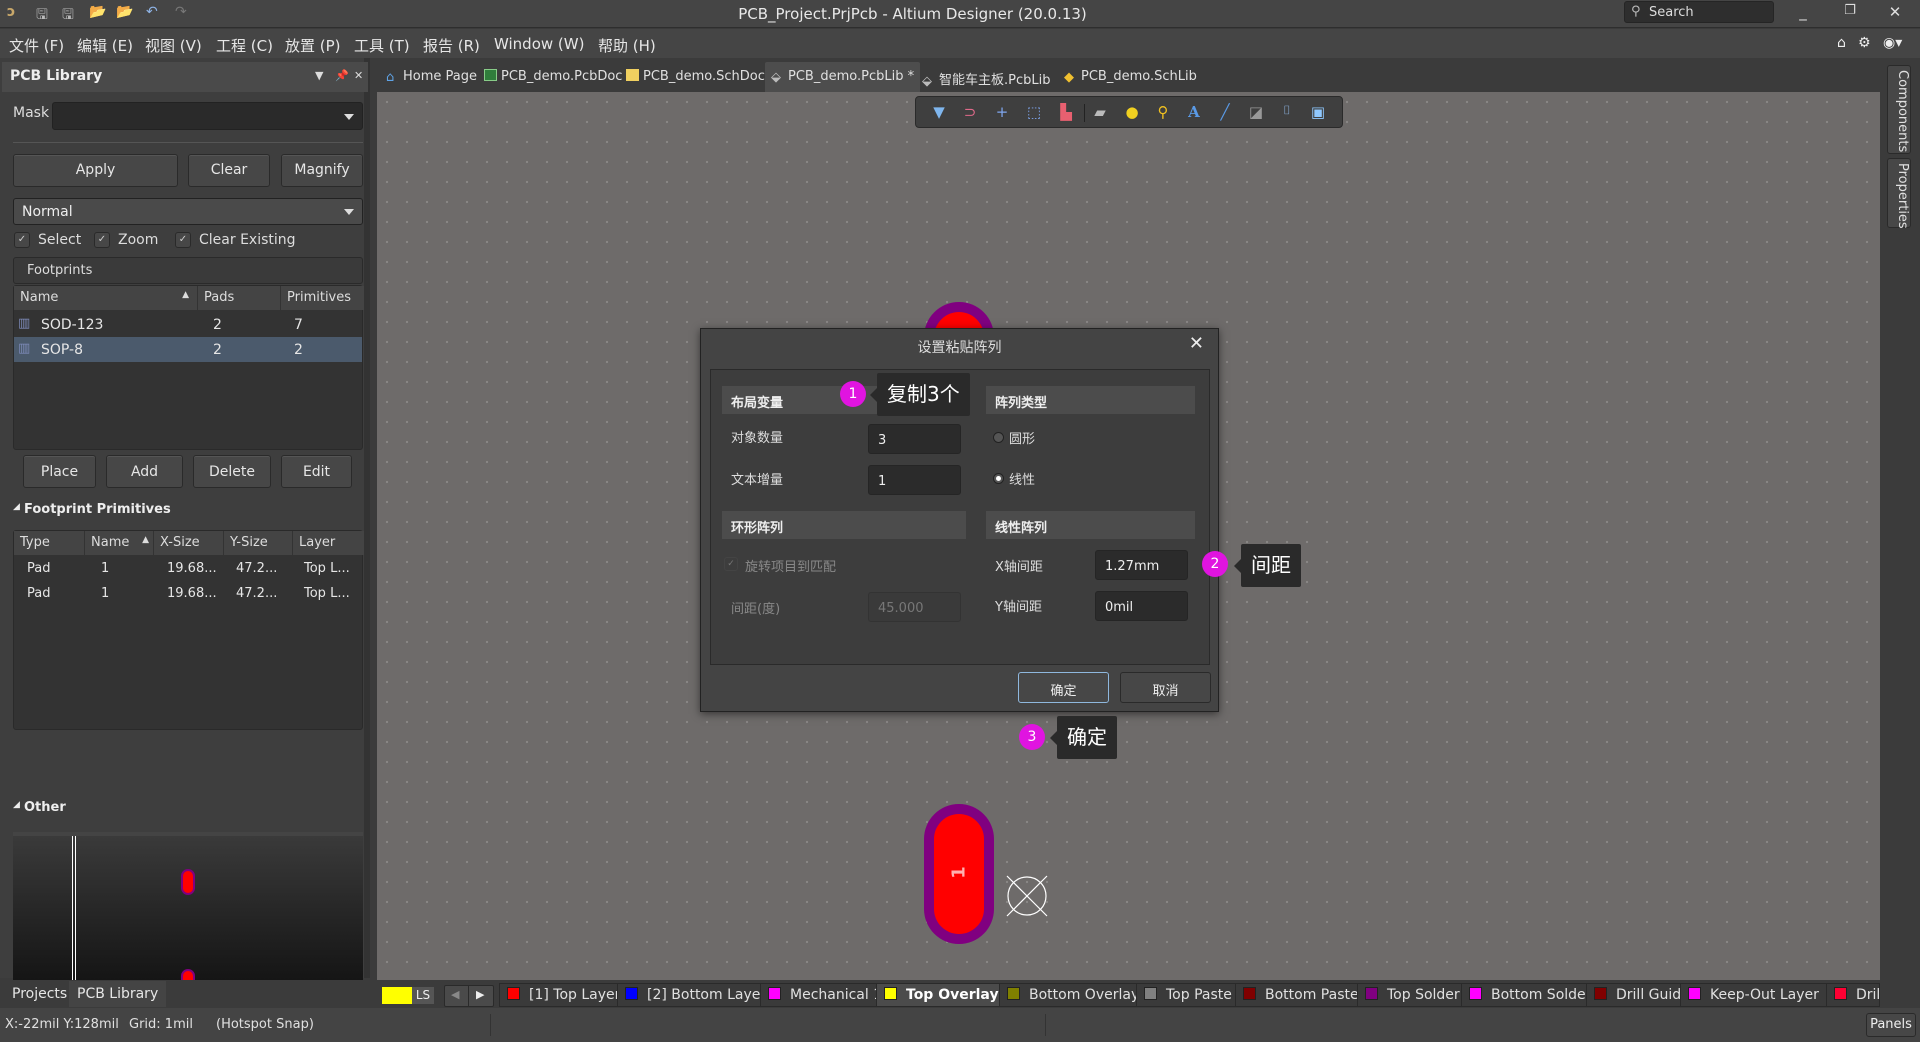  Describe the element at coordinates (322, 298) in the screenshot. I see `col-primitives: Primitives` at that location.